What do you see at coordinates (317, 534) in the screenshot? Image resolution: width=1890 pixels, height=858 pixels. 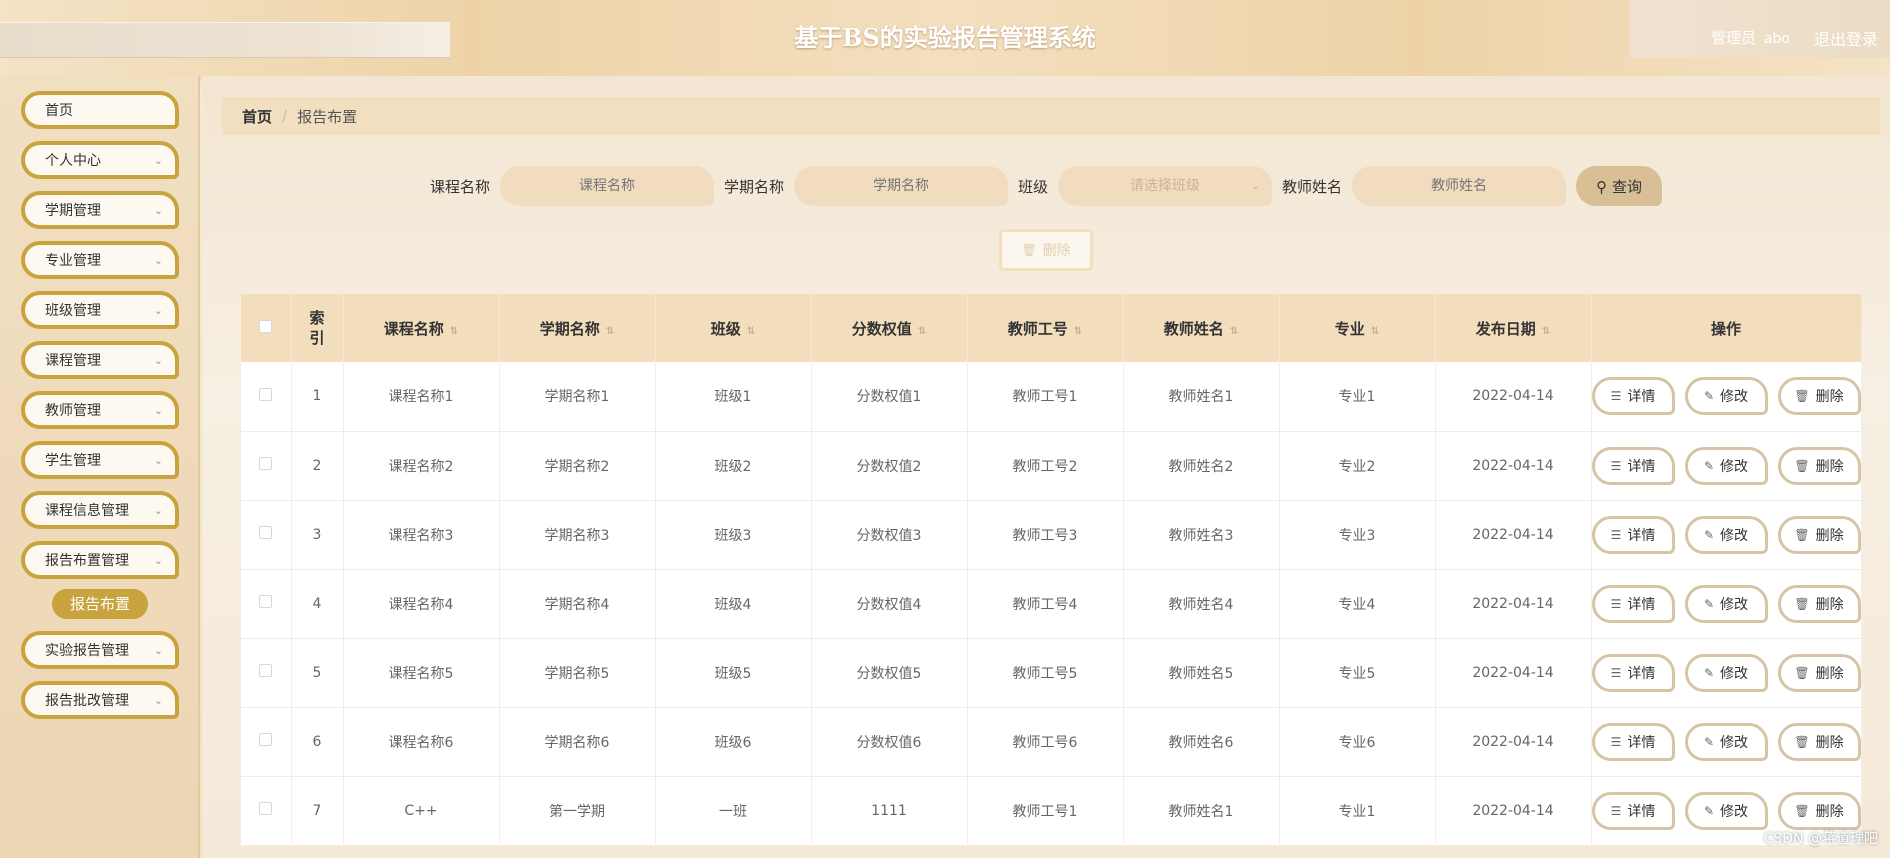 I see `table-cell: 3` at bounding box center [317, 534].